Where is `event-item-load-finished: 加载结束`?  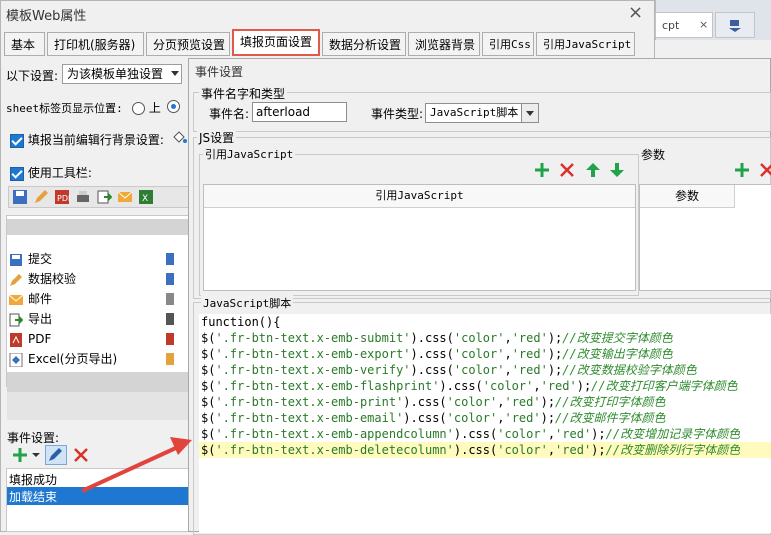 event-item-load-finished: 加载结束 is located at coordinates (33, 496).